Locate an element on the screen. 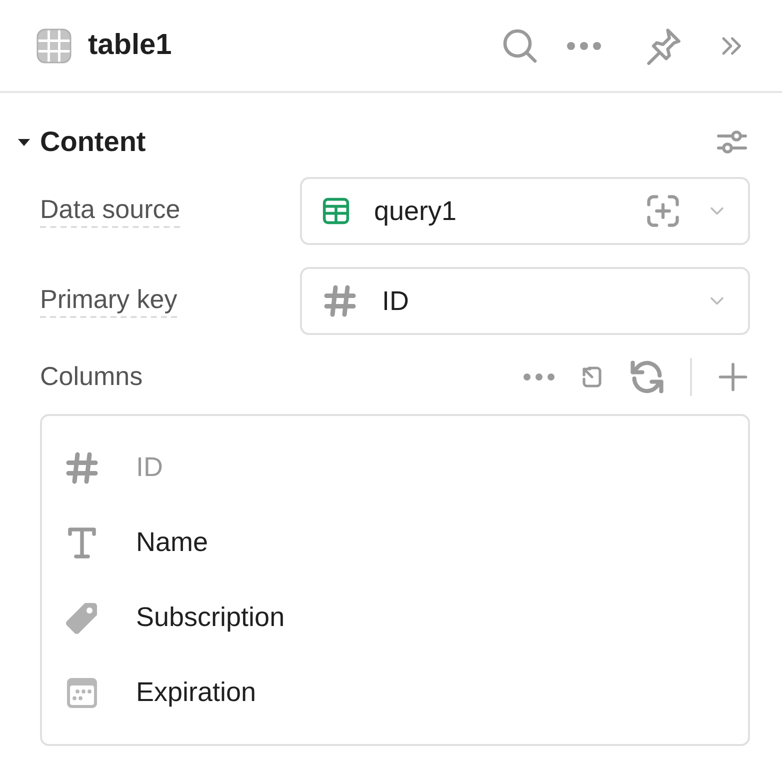  field-label: Primary key is located at coordinates (109, 301).